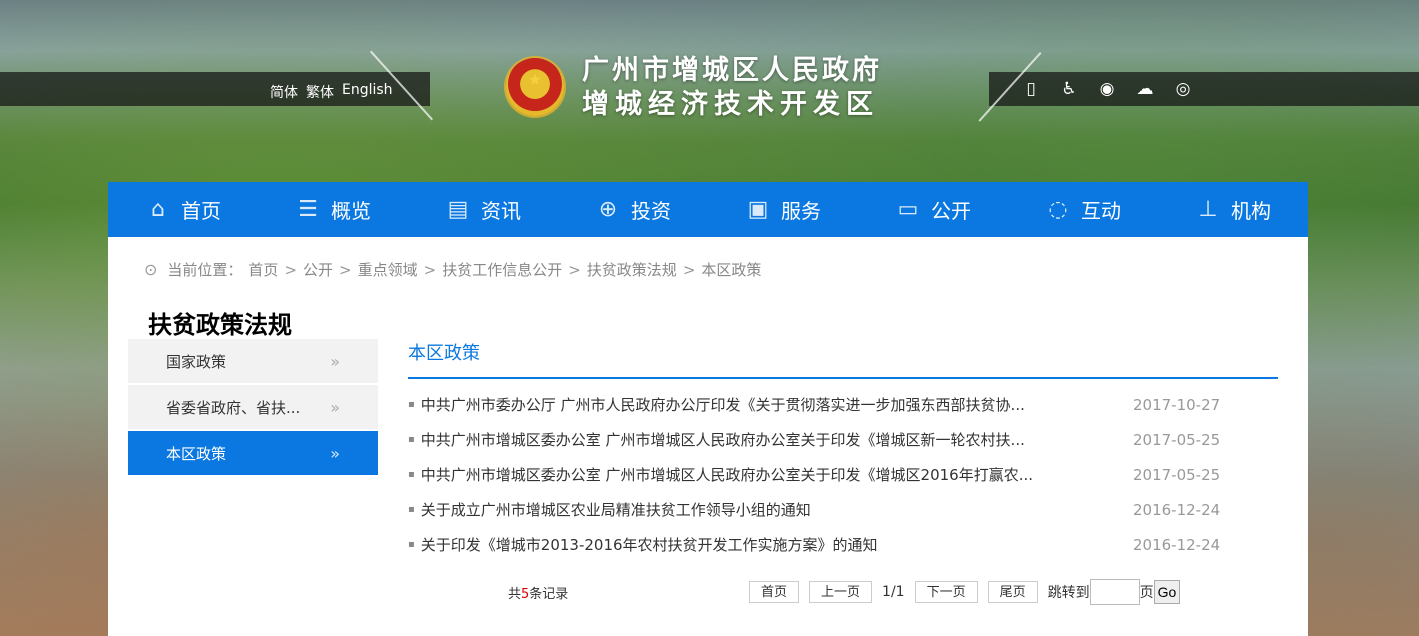  I want to click on nav-public: ▭ 公开, so click(933, 209).